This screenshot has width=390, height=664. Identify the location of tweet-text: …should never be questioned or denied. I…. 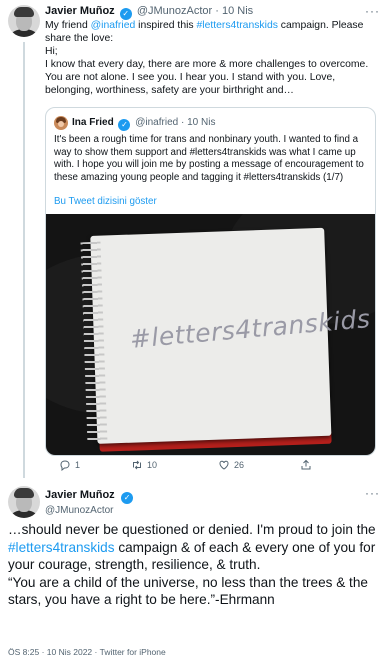
(198, 565).